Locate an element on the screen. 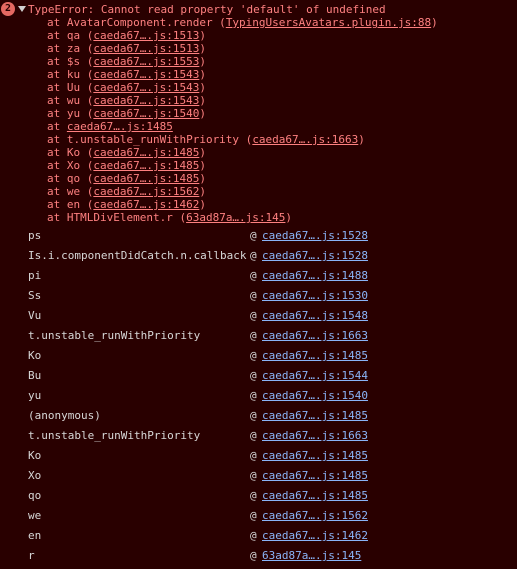  frame-text: at Xo ( is located at coordinates (70, 165).